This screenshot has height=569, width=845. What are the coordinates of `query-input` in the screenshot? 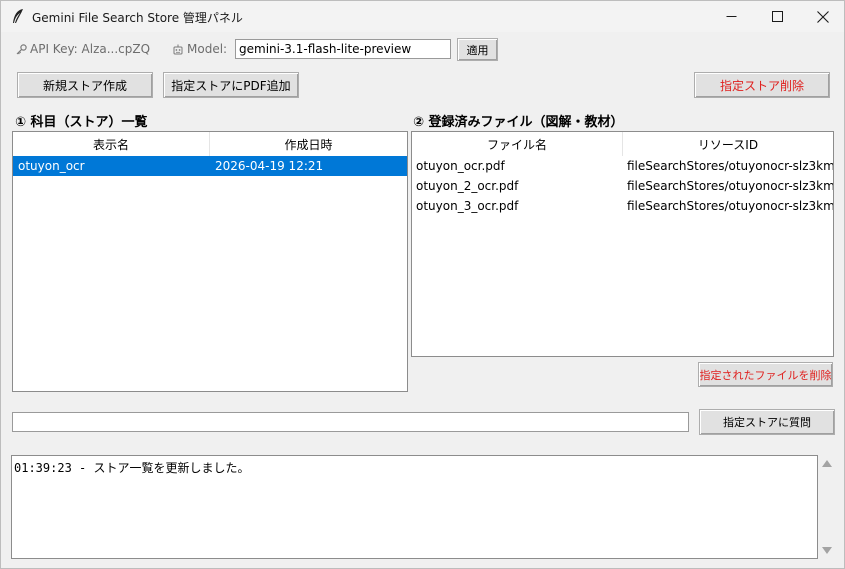 It's located at (350, 422).